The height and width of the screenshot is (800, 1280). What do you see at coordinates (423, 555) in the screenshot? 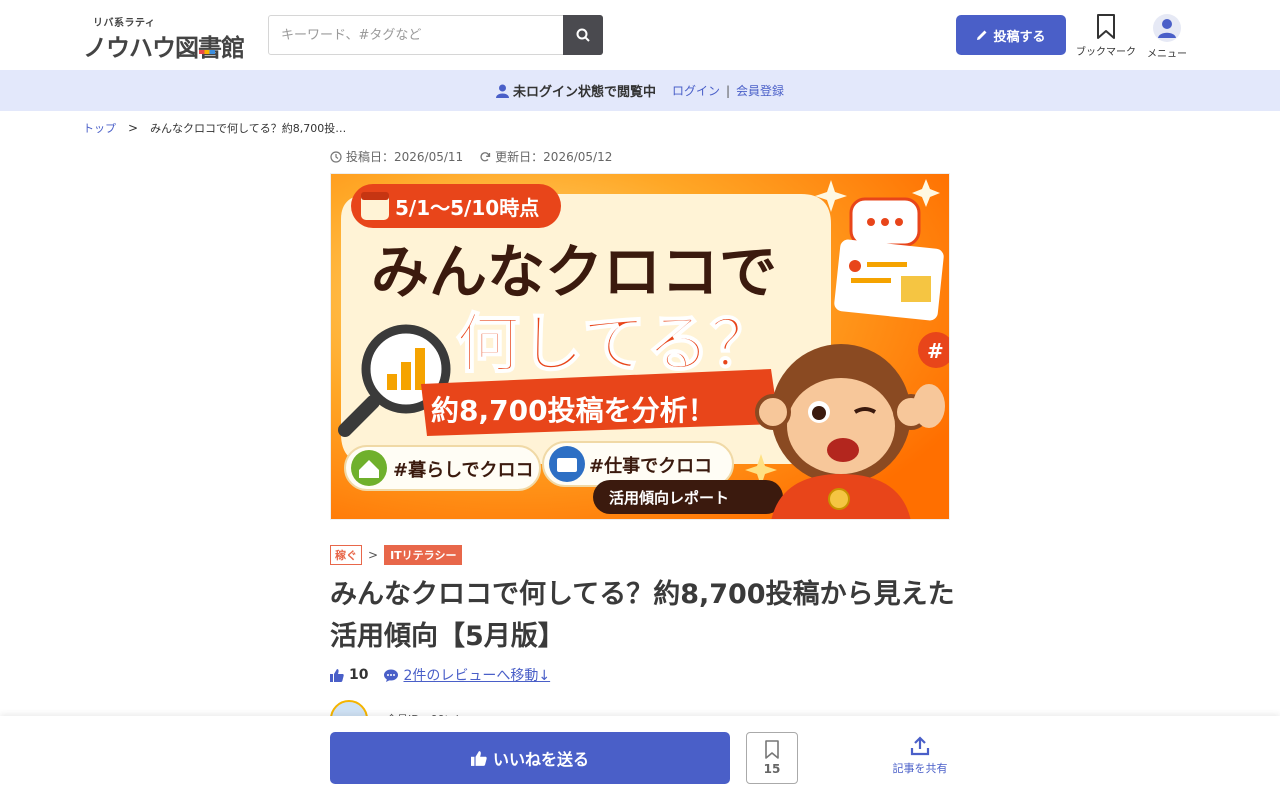
I see `subcategory-tag: ITリテラシー` at bounding box center [423, 555].